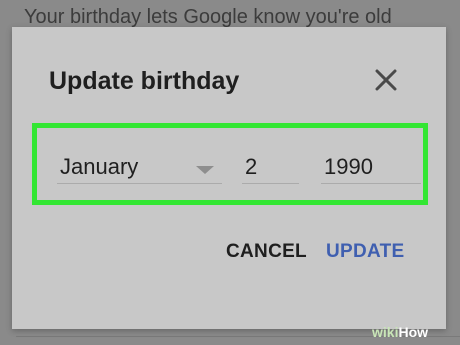 The height and width of the screenshot is (345, 460). I want to click on day-value: 2, so click(251, 166).